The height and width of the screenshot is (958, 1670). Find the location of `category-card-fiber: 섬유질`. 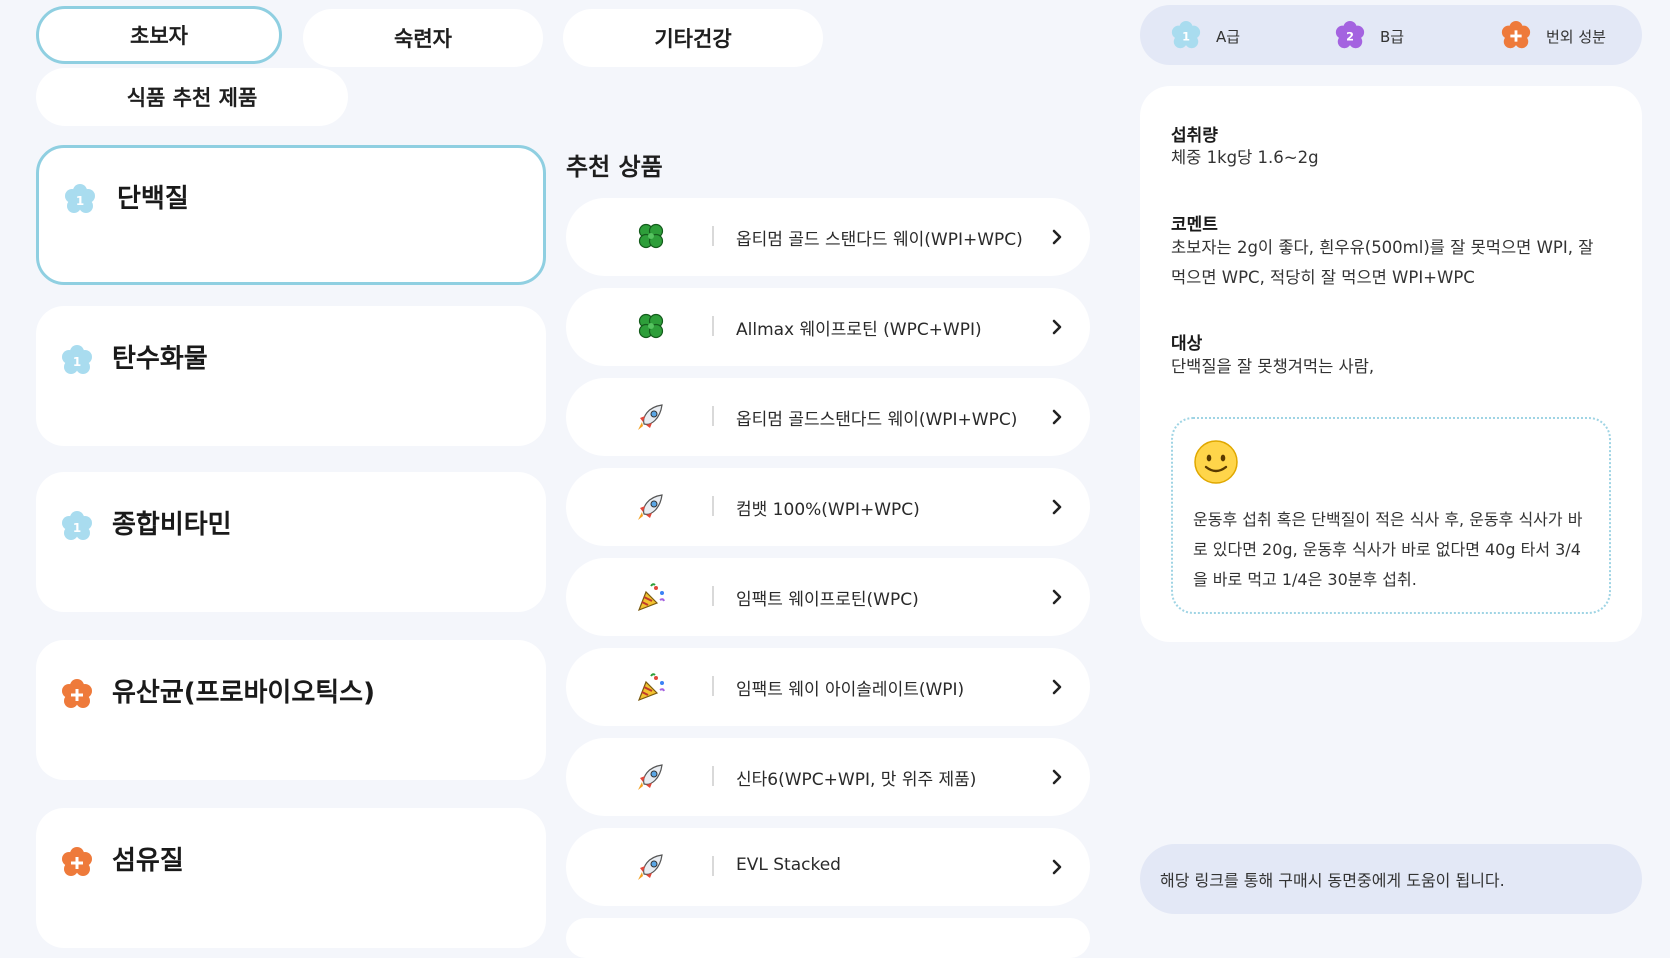

category-card-fiber: 섬유질 is located at coordinates (291, 878).